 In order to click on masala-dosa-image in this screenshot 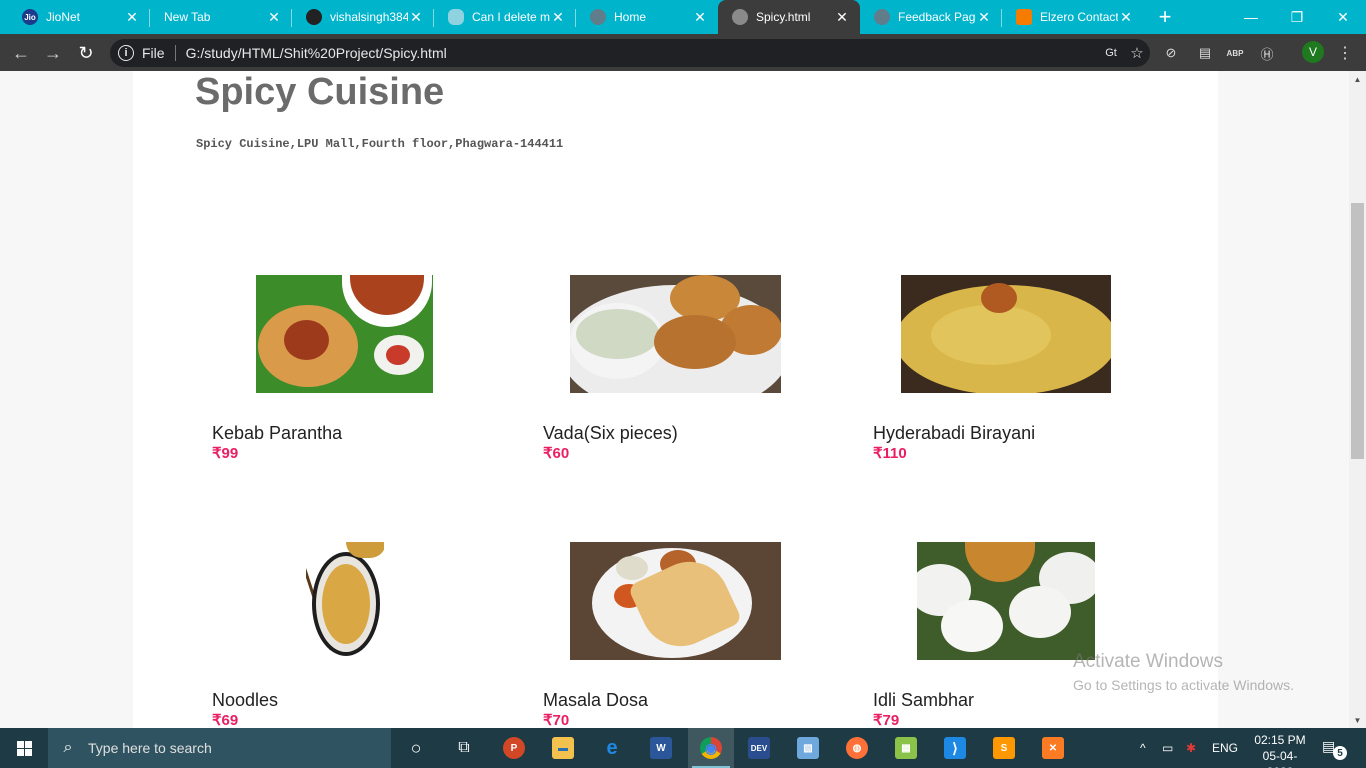, I will do `click(675, 601)`.